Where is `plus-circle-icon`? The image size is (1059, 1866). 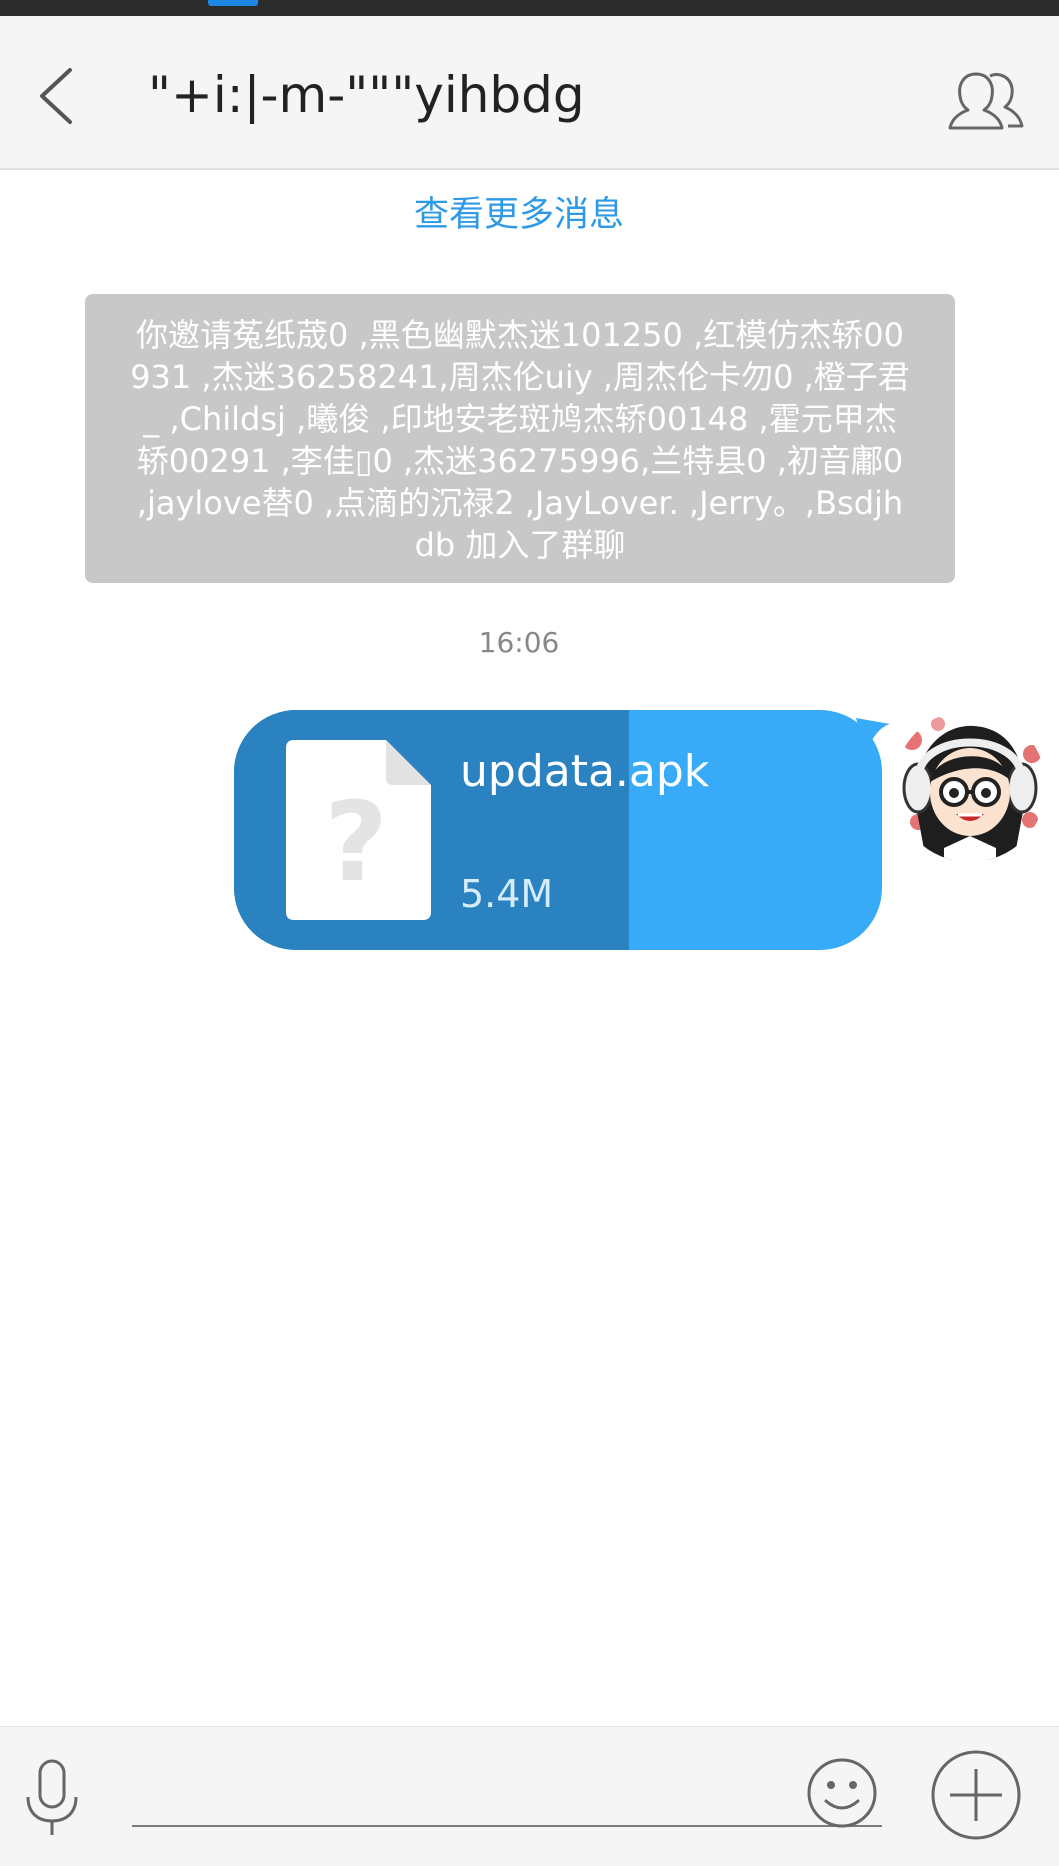
plus-circle-icon is located at coordinates (976, 1795).